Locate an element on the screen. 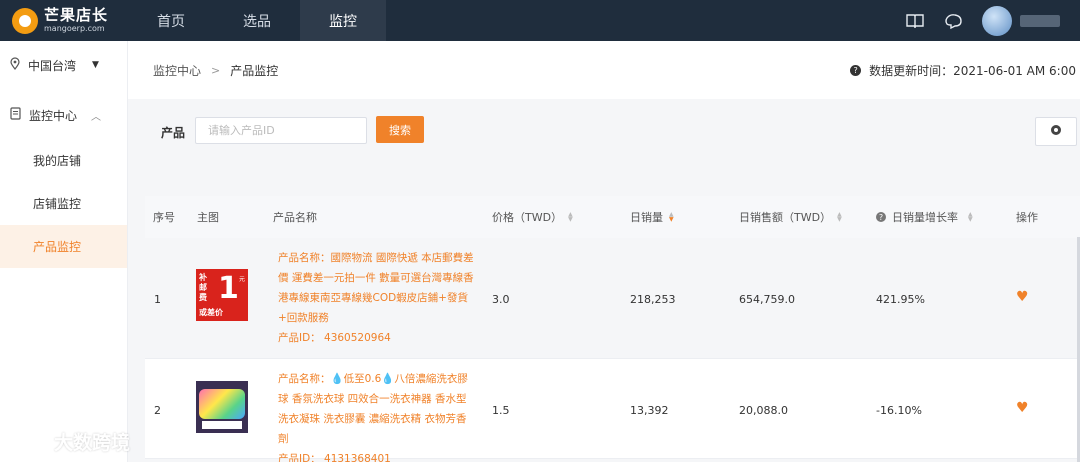 This screenshot has height=462, width=1080. user-name-redacted is located at coordinates (1040, 20).